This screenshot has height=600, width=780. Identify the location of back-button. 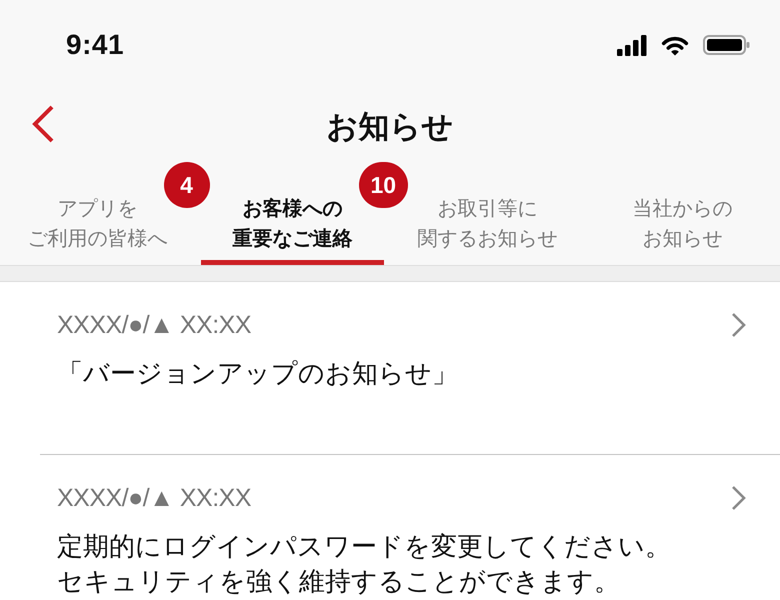
(43, 124).